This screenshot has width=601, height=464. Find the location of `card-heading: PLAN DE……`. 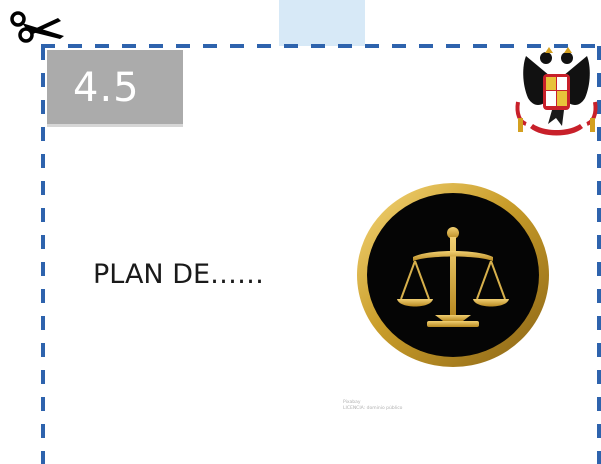

card-heading: PLAN DE…… is located at coordinates (179, 274).